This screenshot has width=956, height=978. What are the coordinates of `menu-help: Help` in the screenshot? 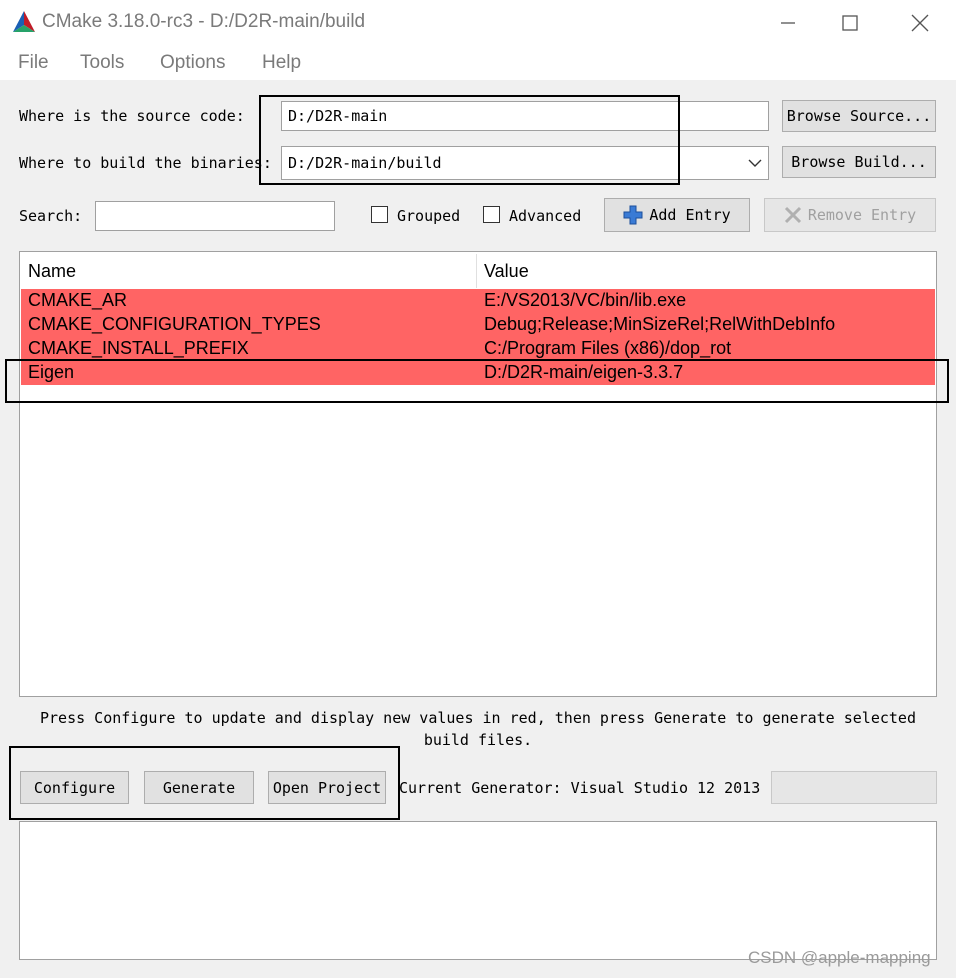 It's located at (281, 63).